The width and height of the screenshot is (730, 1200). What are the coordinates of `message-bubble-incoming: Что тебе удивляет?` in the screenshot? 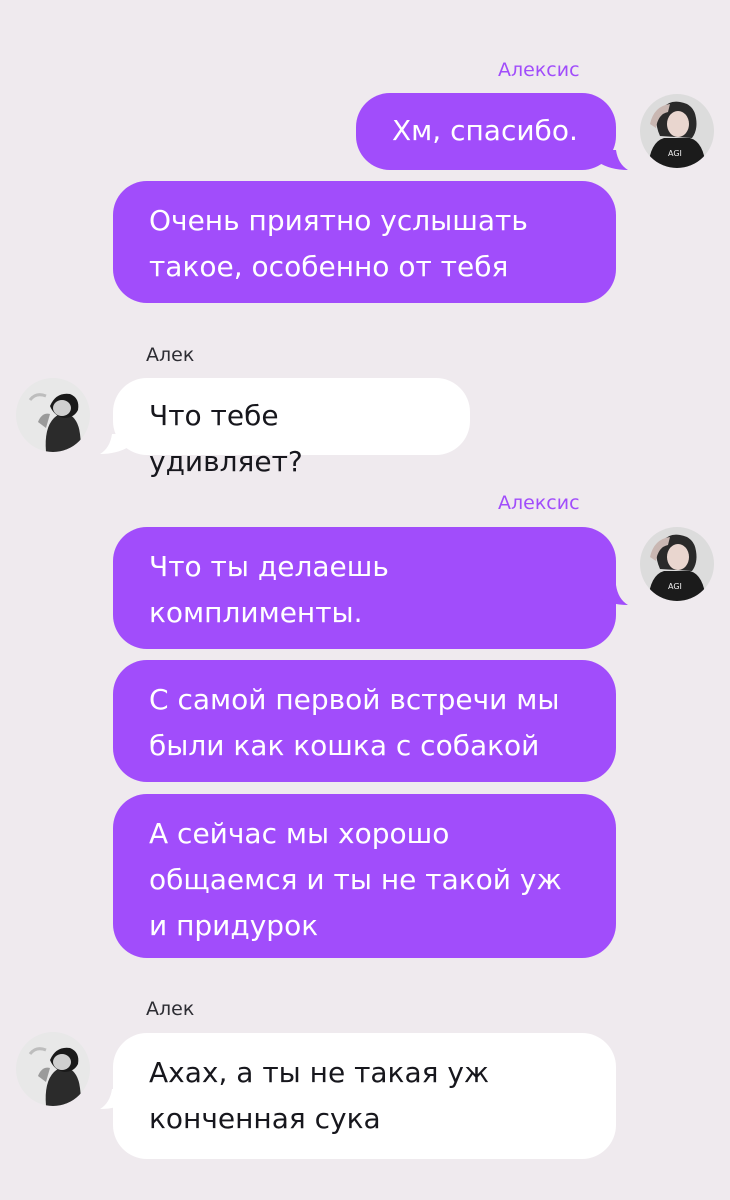 It's located at (291, 428).